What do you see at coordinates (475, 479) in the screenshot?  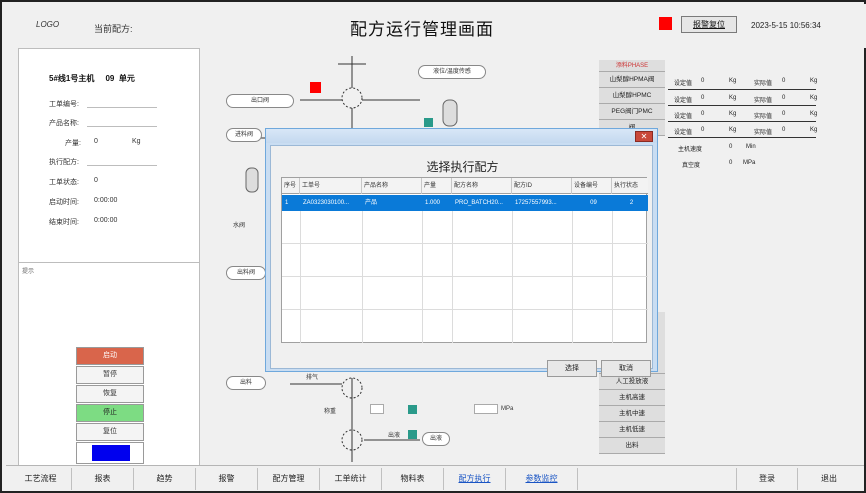 I see `nav-recipe-exec: 配方执行` at bounding box center [475, 479].